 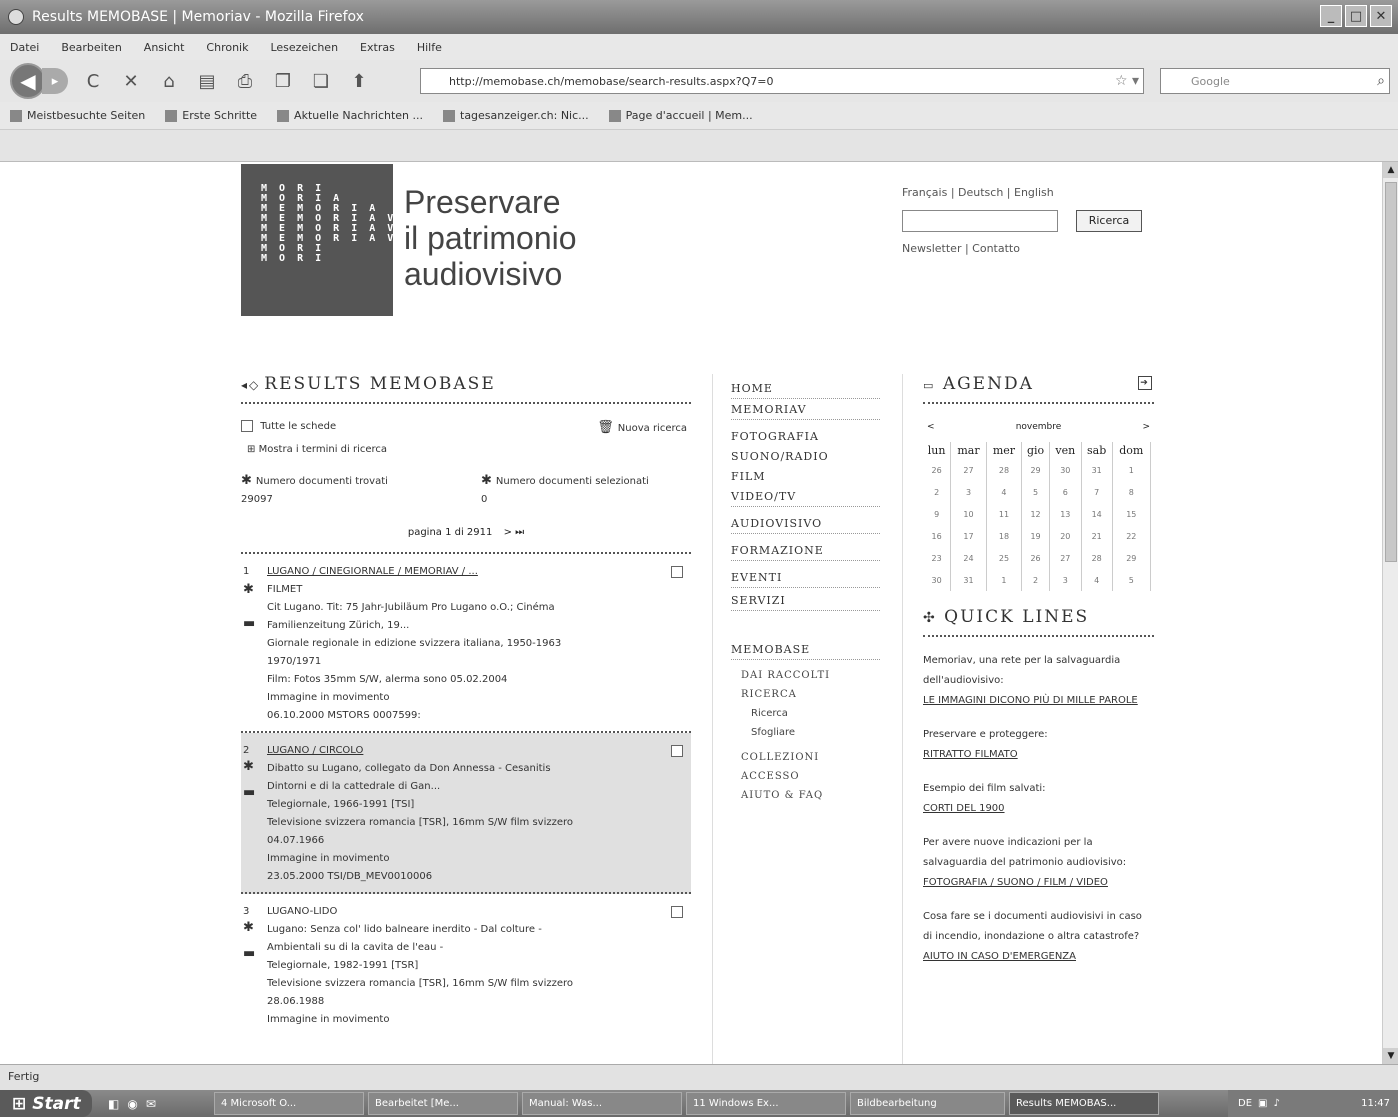 What do you see at coordinates (937, 536) in the screenshot?
I see `calendar-day: 16` at bounding box center [937, 536].